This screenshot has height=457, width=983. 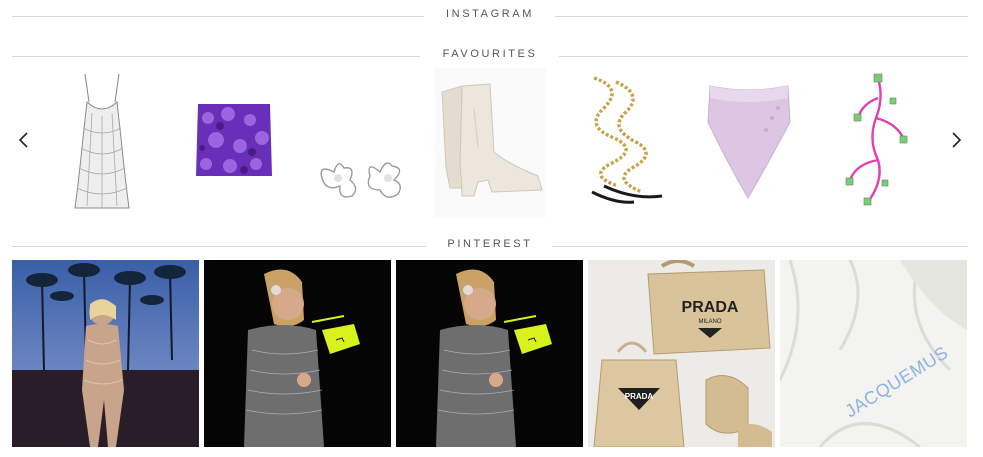 I want to click on product-purple-sequin-skirt, so click(x=233, y=143).